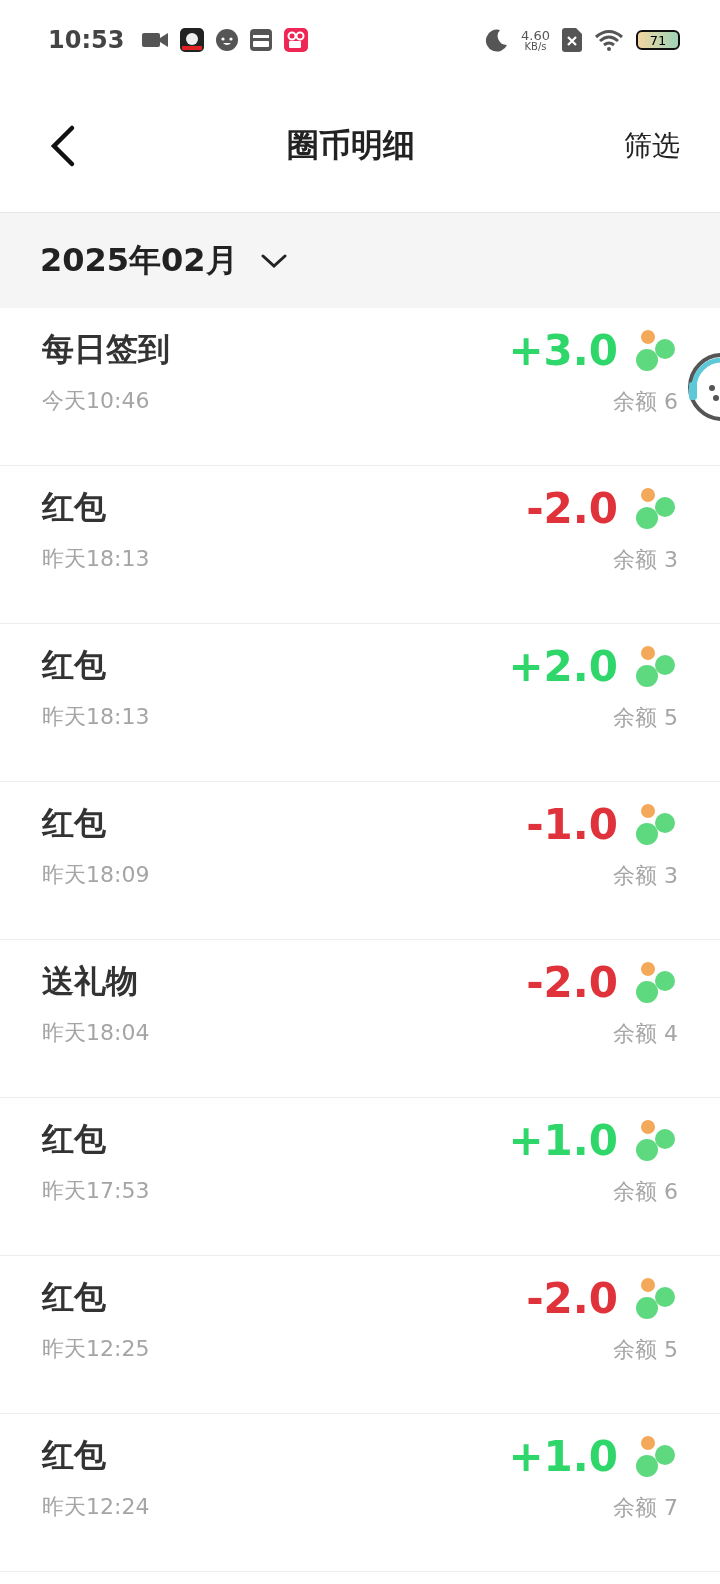 The image size is (720, 1584). Describe the element at coordinates (96, 875) in the screenshot. I see `record-time: 昨天18:09` at that location.